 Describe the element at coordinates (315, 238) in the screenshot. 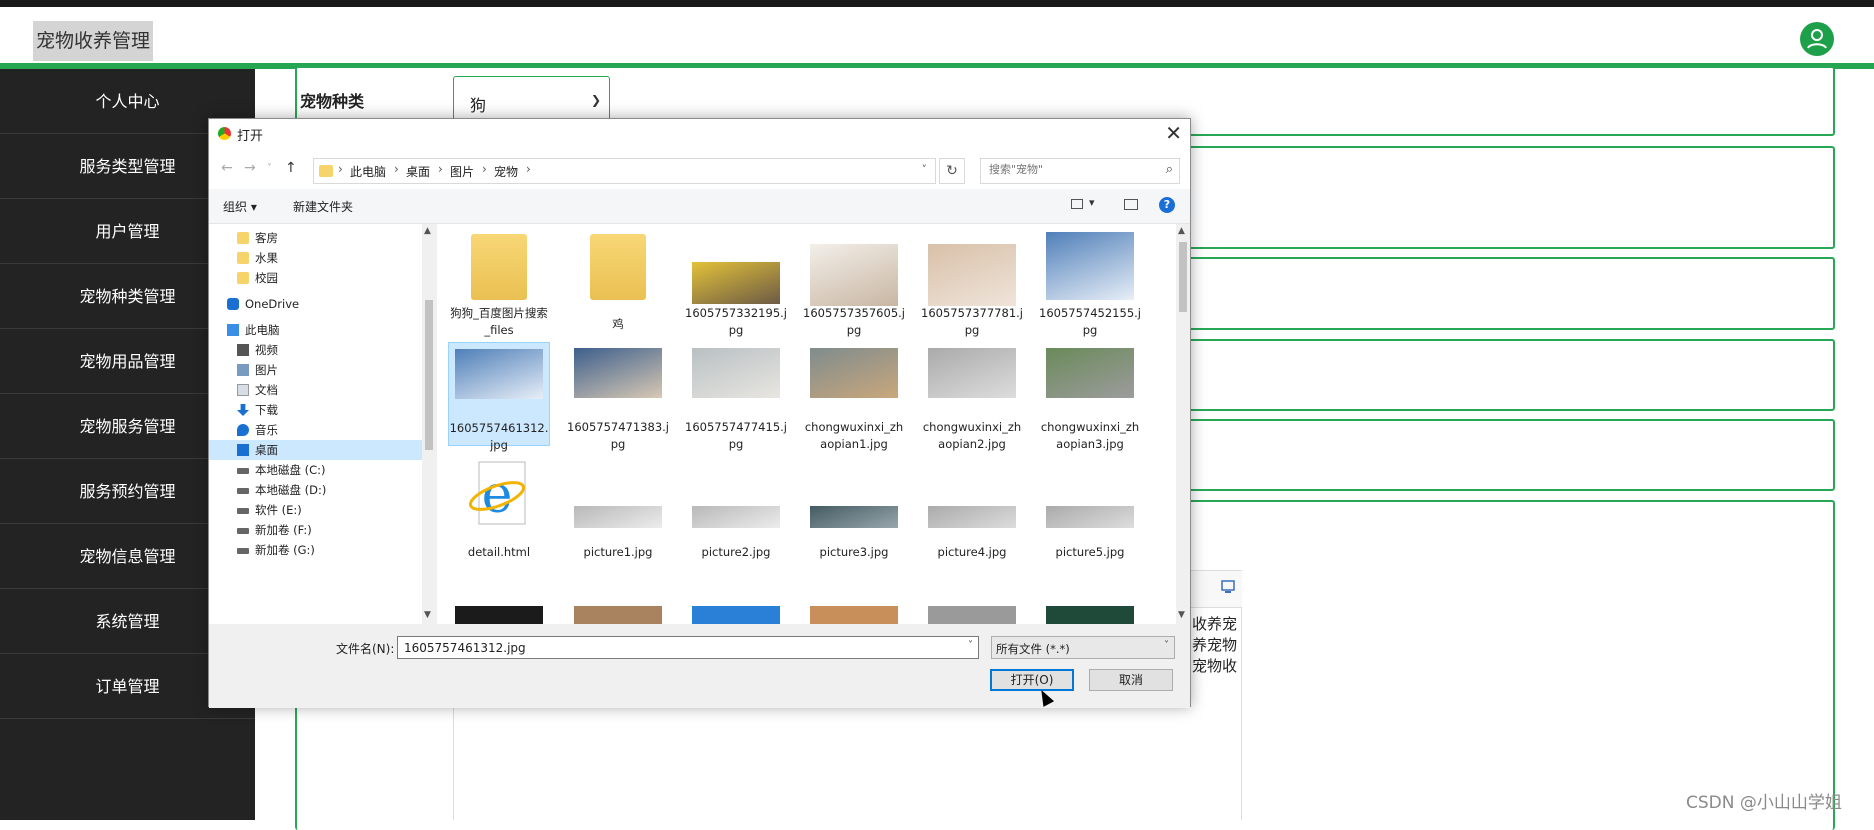

I see `nav-item: 客房` at that location.